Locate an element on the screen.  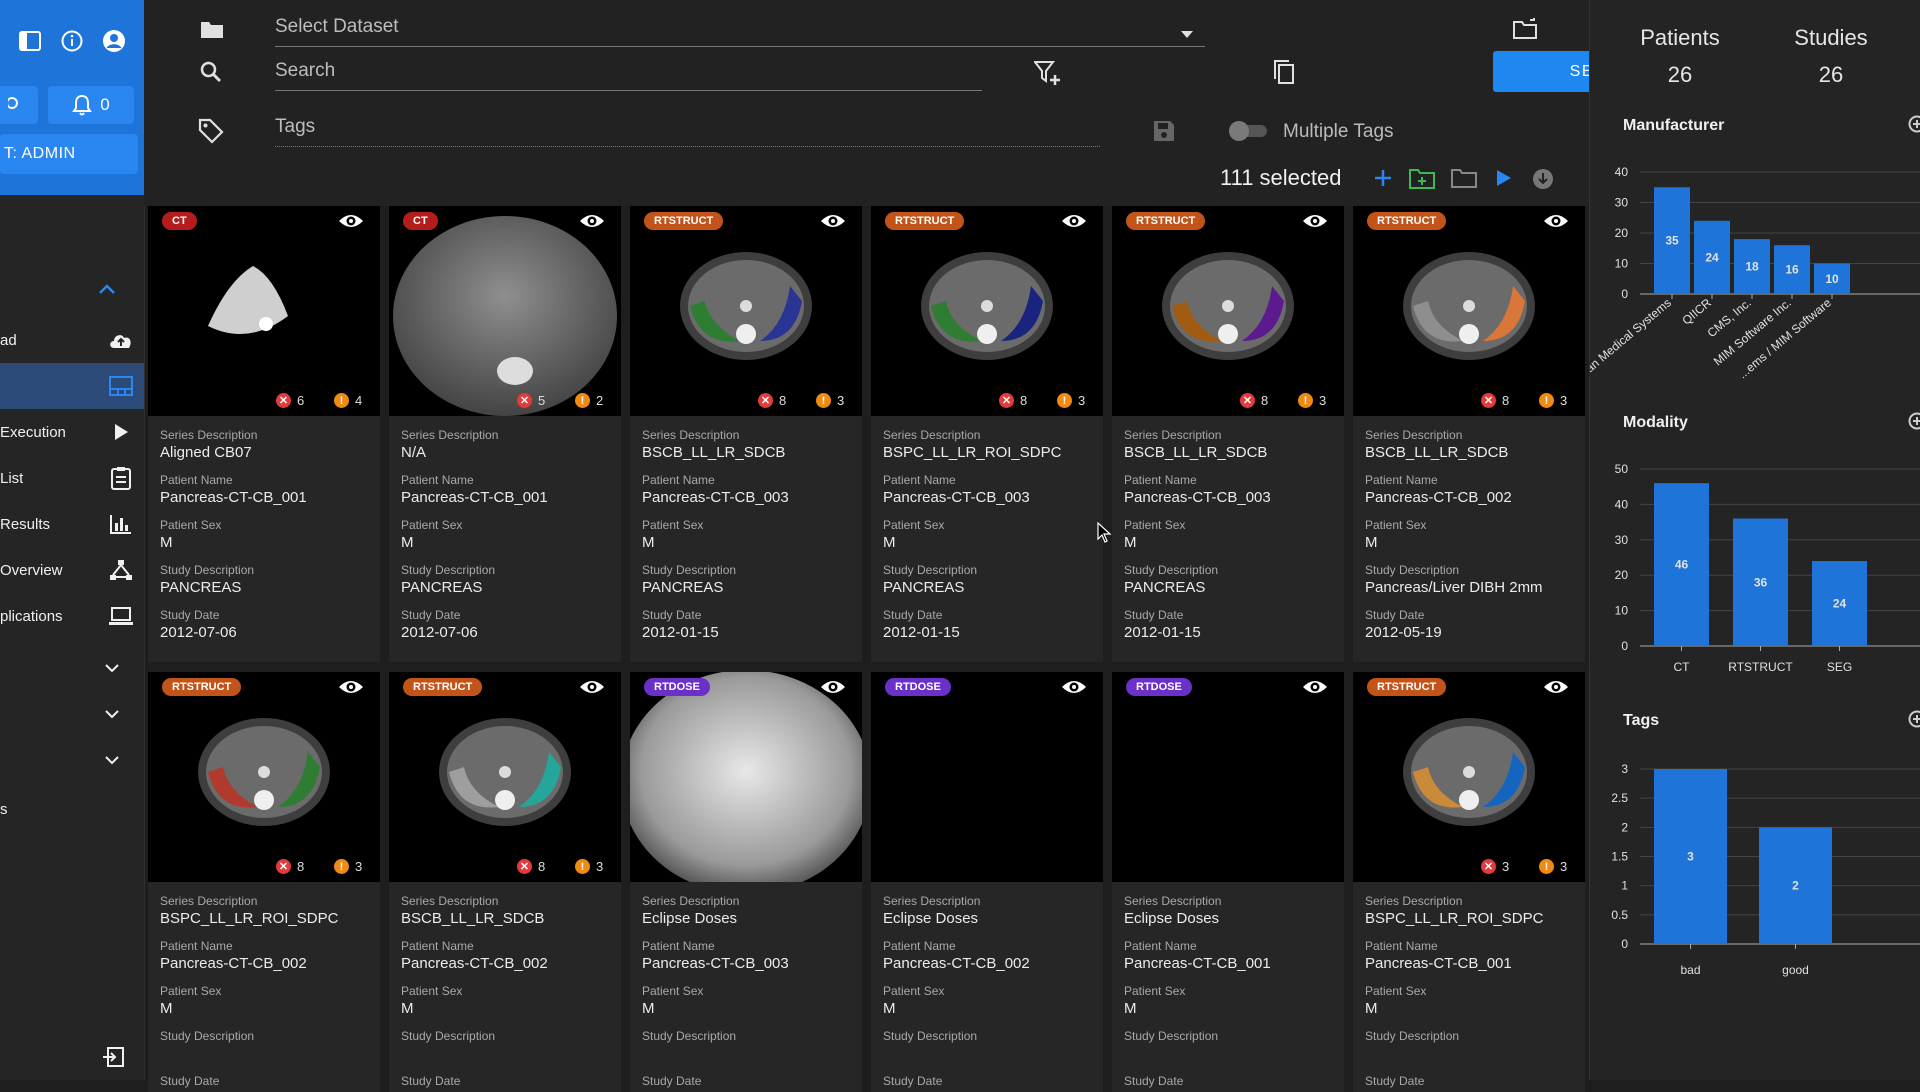
error-count: ✕5 is located at coordinates (531, 400).